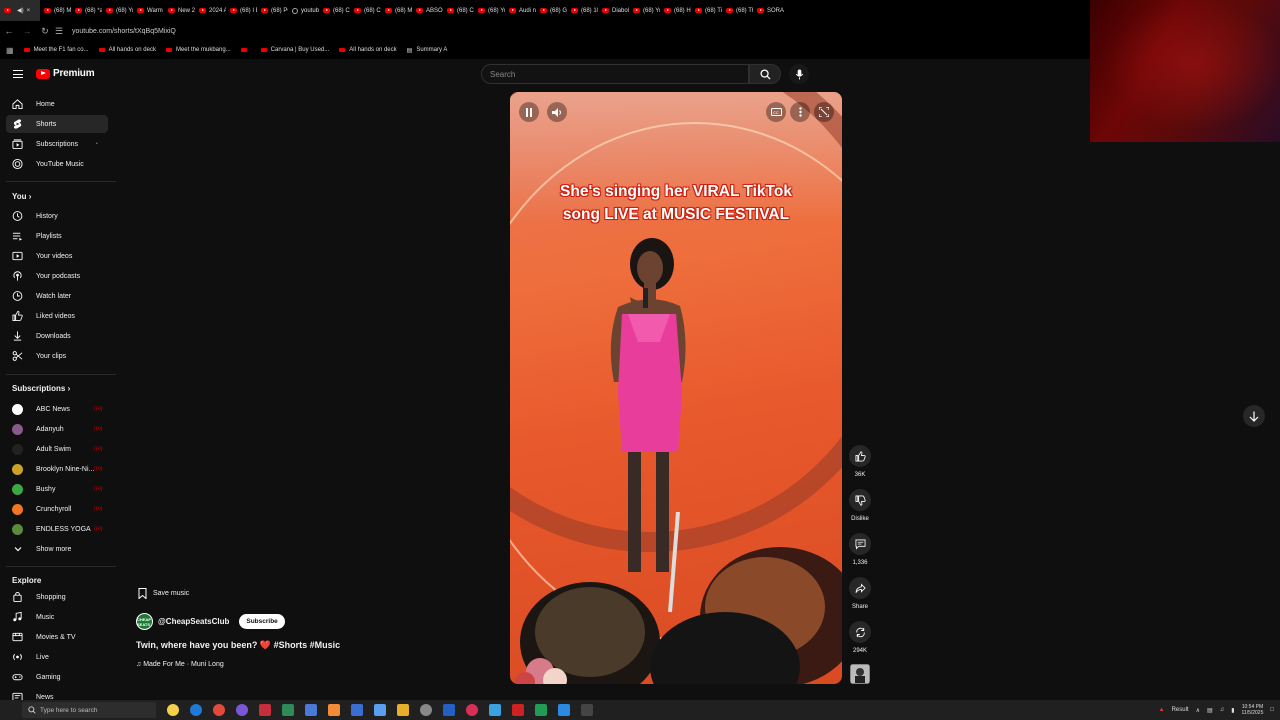 The image size is (1280, 720). Describe the element at coordinates (9, 31) in the screenshot. I see `back-icon: ←` at that location.